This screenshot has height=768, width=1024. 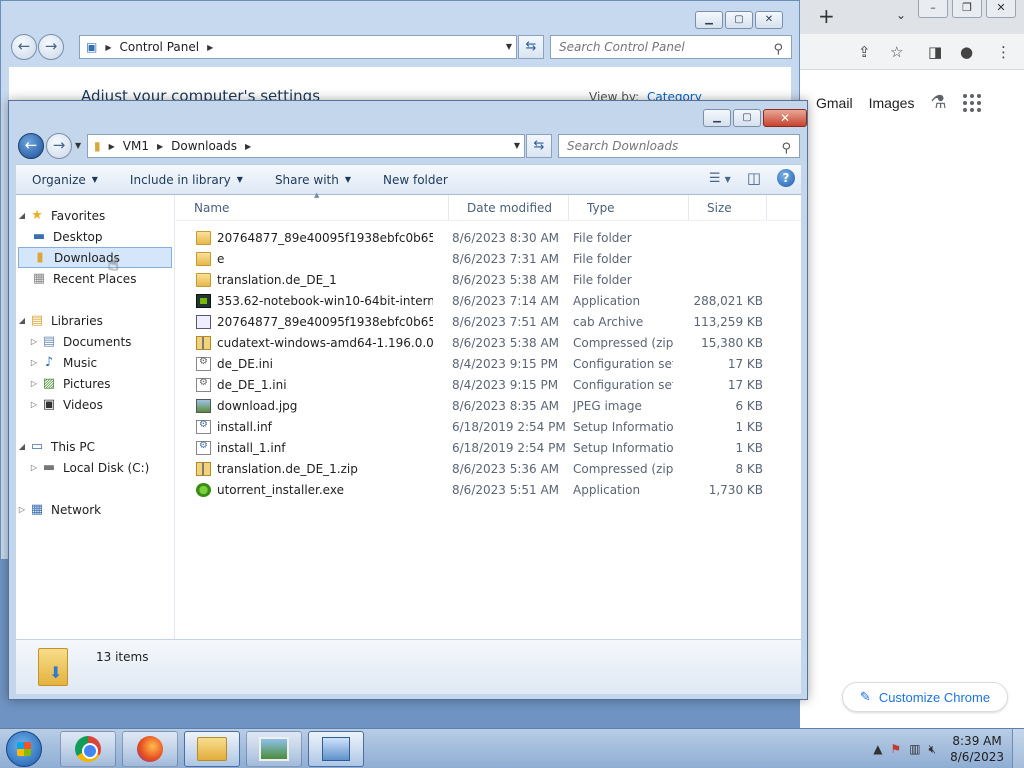 I want to click on customize-chrome-button: ✎ Customize Chrome, so click(x=925, y=697).